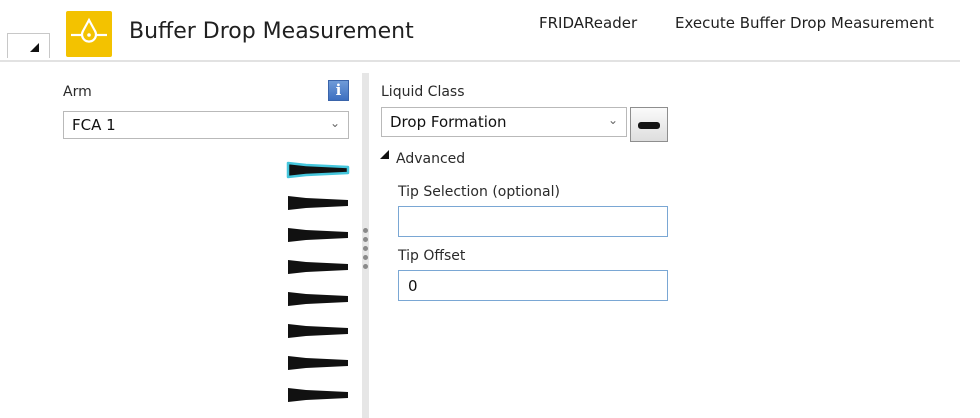 The height and width of the screenshot is (418, 980). What do you see at coordinates (480, 61) in the screenshot?
I see `header-divider` at bounding box center [480, 61].